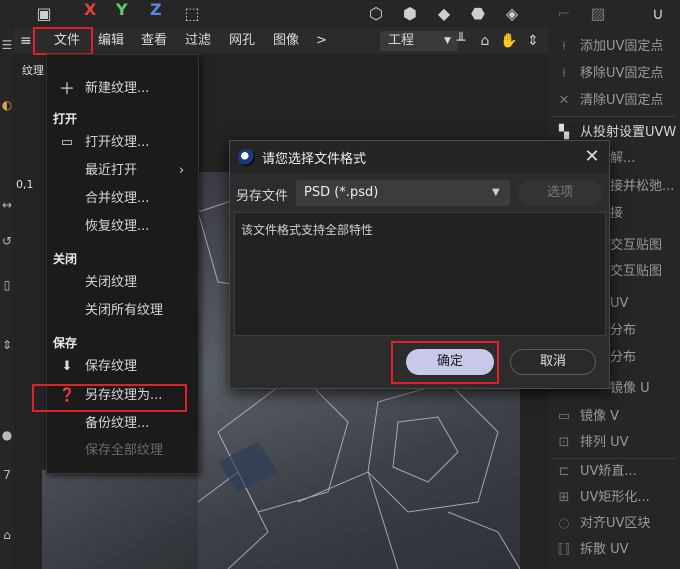 The width and height of the screenshot is (680, 569). What do you see at coordinates (419, 157) in the screenshot?
I see `dialog-titlebar: 请您选择文件格式 ✕` at bounding box center [419, 157].